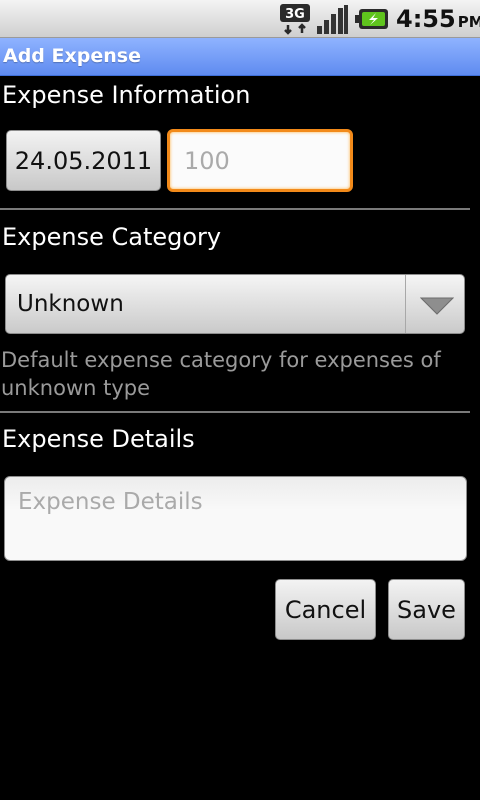  Describe the element at coordinates (240, 57) in the screenshot. I see `title-bar: Add Expense` at that location.